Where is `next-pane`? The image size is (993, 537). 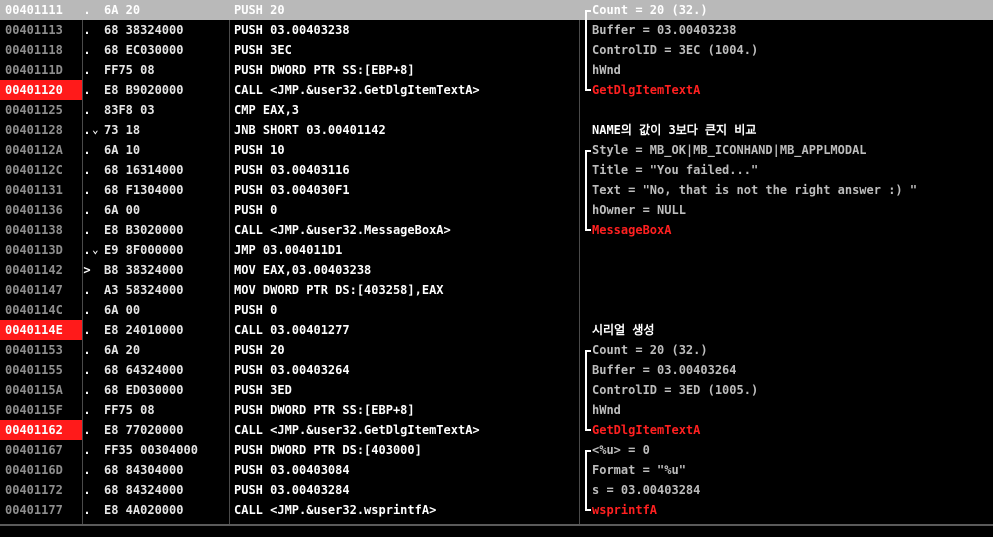
next-pane is located at coordinates (496, 531).